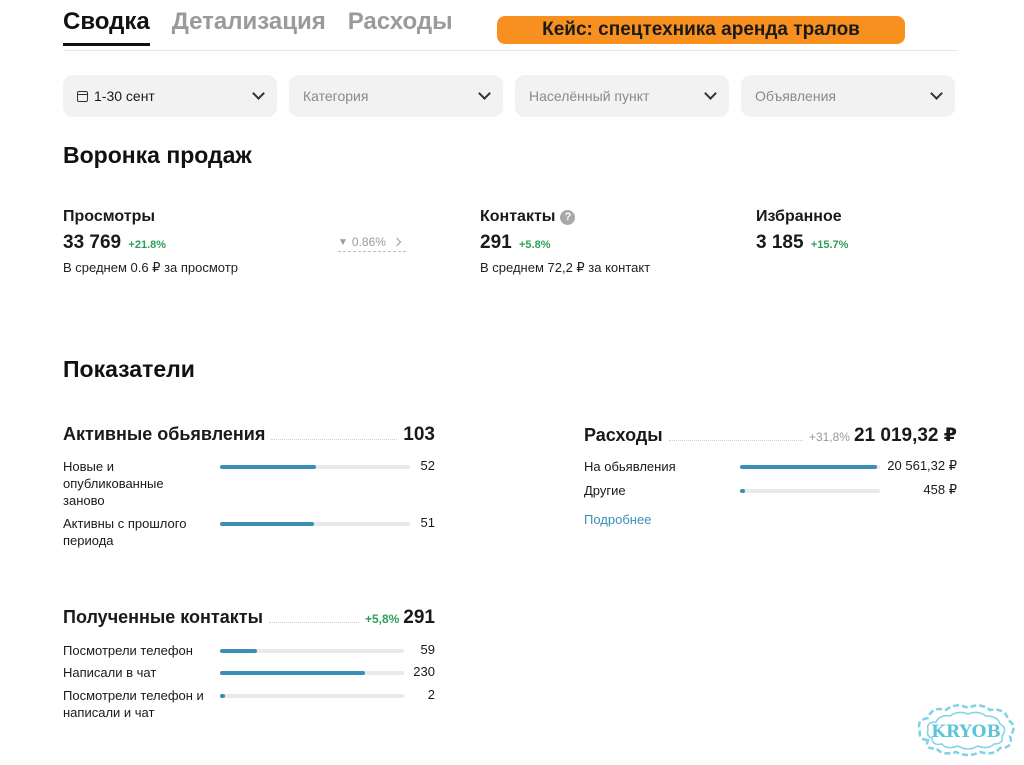 Image resolution: width=1024 pixels, height=765 pixels. What do you see at coordinates (113, 483) in the screenshot?
I see `row-label: Новые и опубликованные заново` at bounding box center [113, 483].